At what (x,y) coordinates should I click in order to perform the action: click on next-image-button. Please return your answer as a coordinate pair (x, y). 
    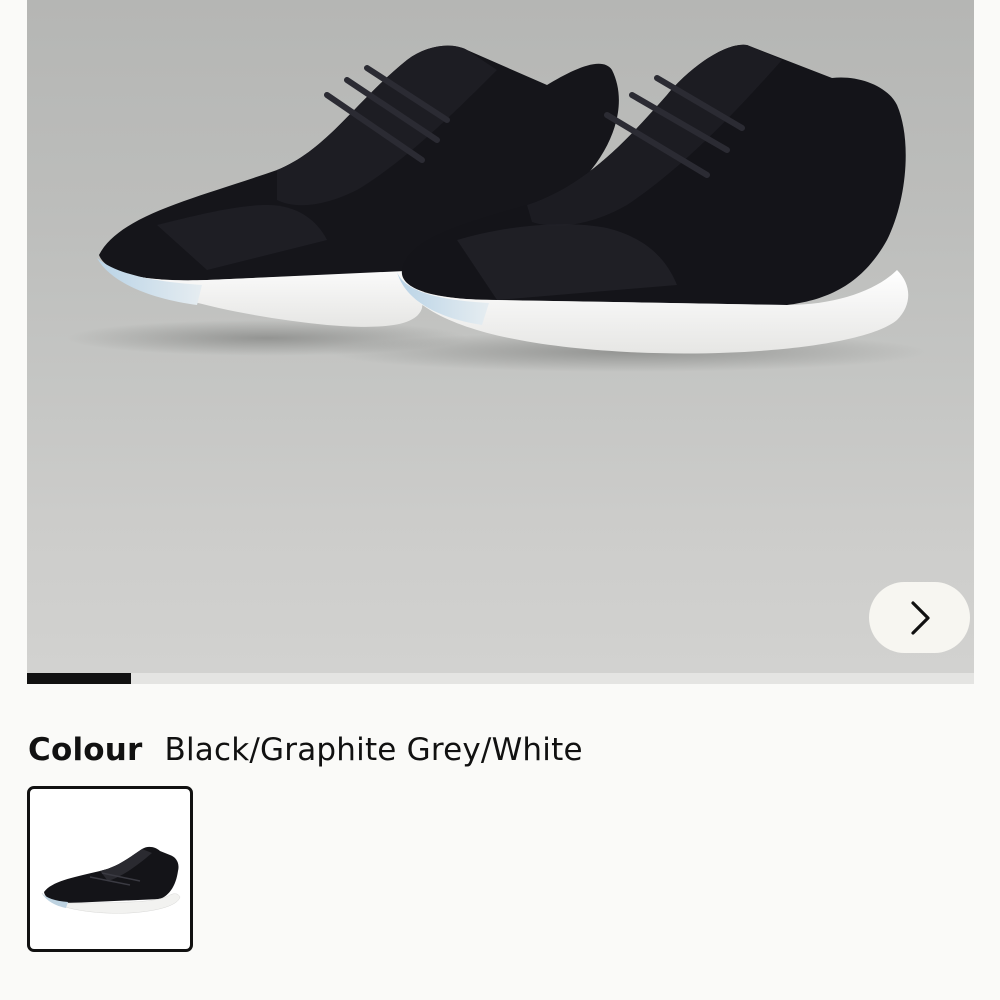
    Looking at the image, I should click on (919, 617).